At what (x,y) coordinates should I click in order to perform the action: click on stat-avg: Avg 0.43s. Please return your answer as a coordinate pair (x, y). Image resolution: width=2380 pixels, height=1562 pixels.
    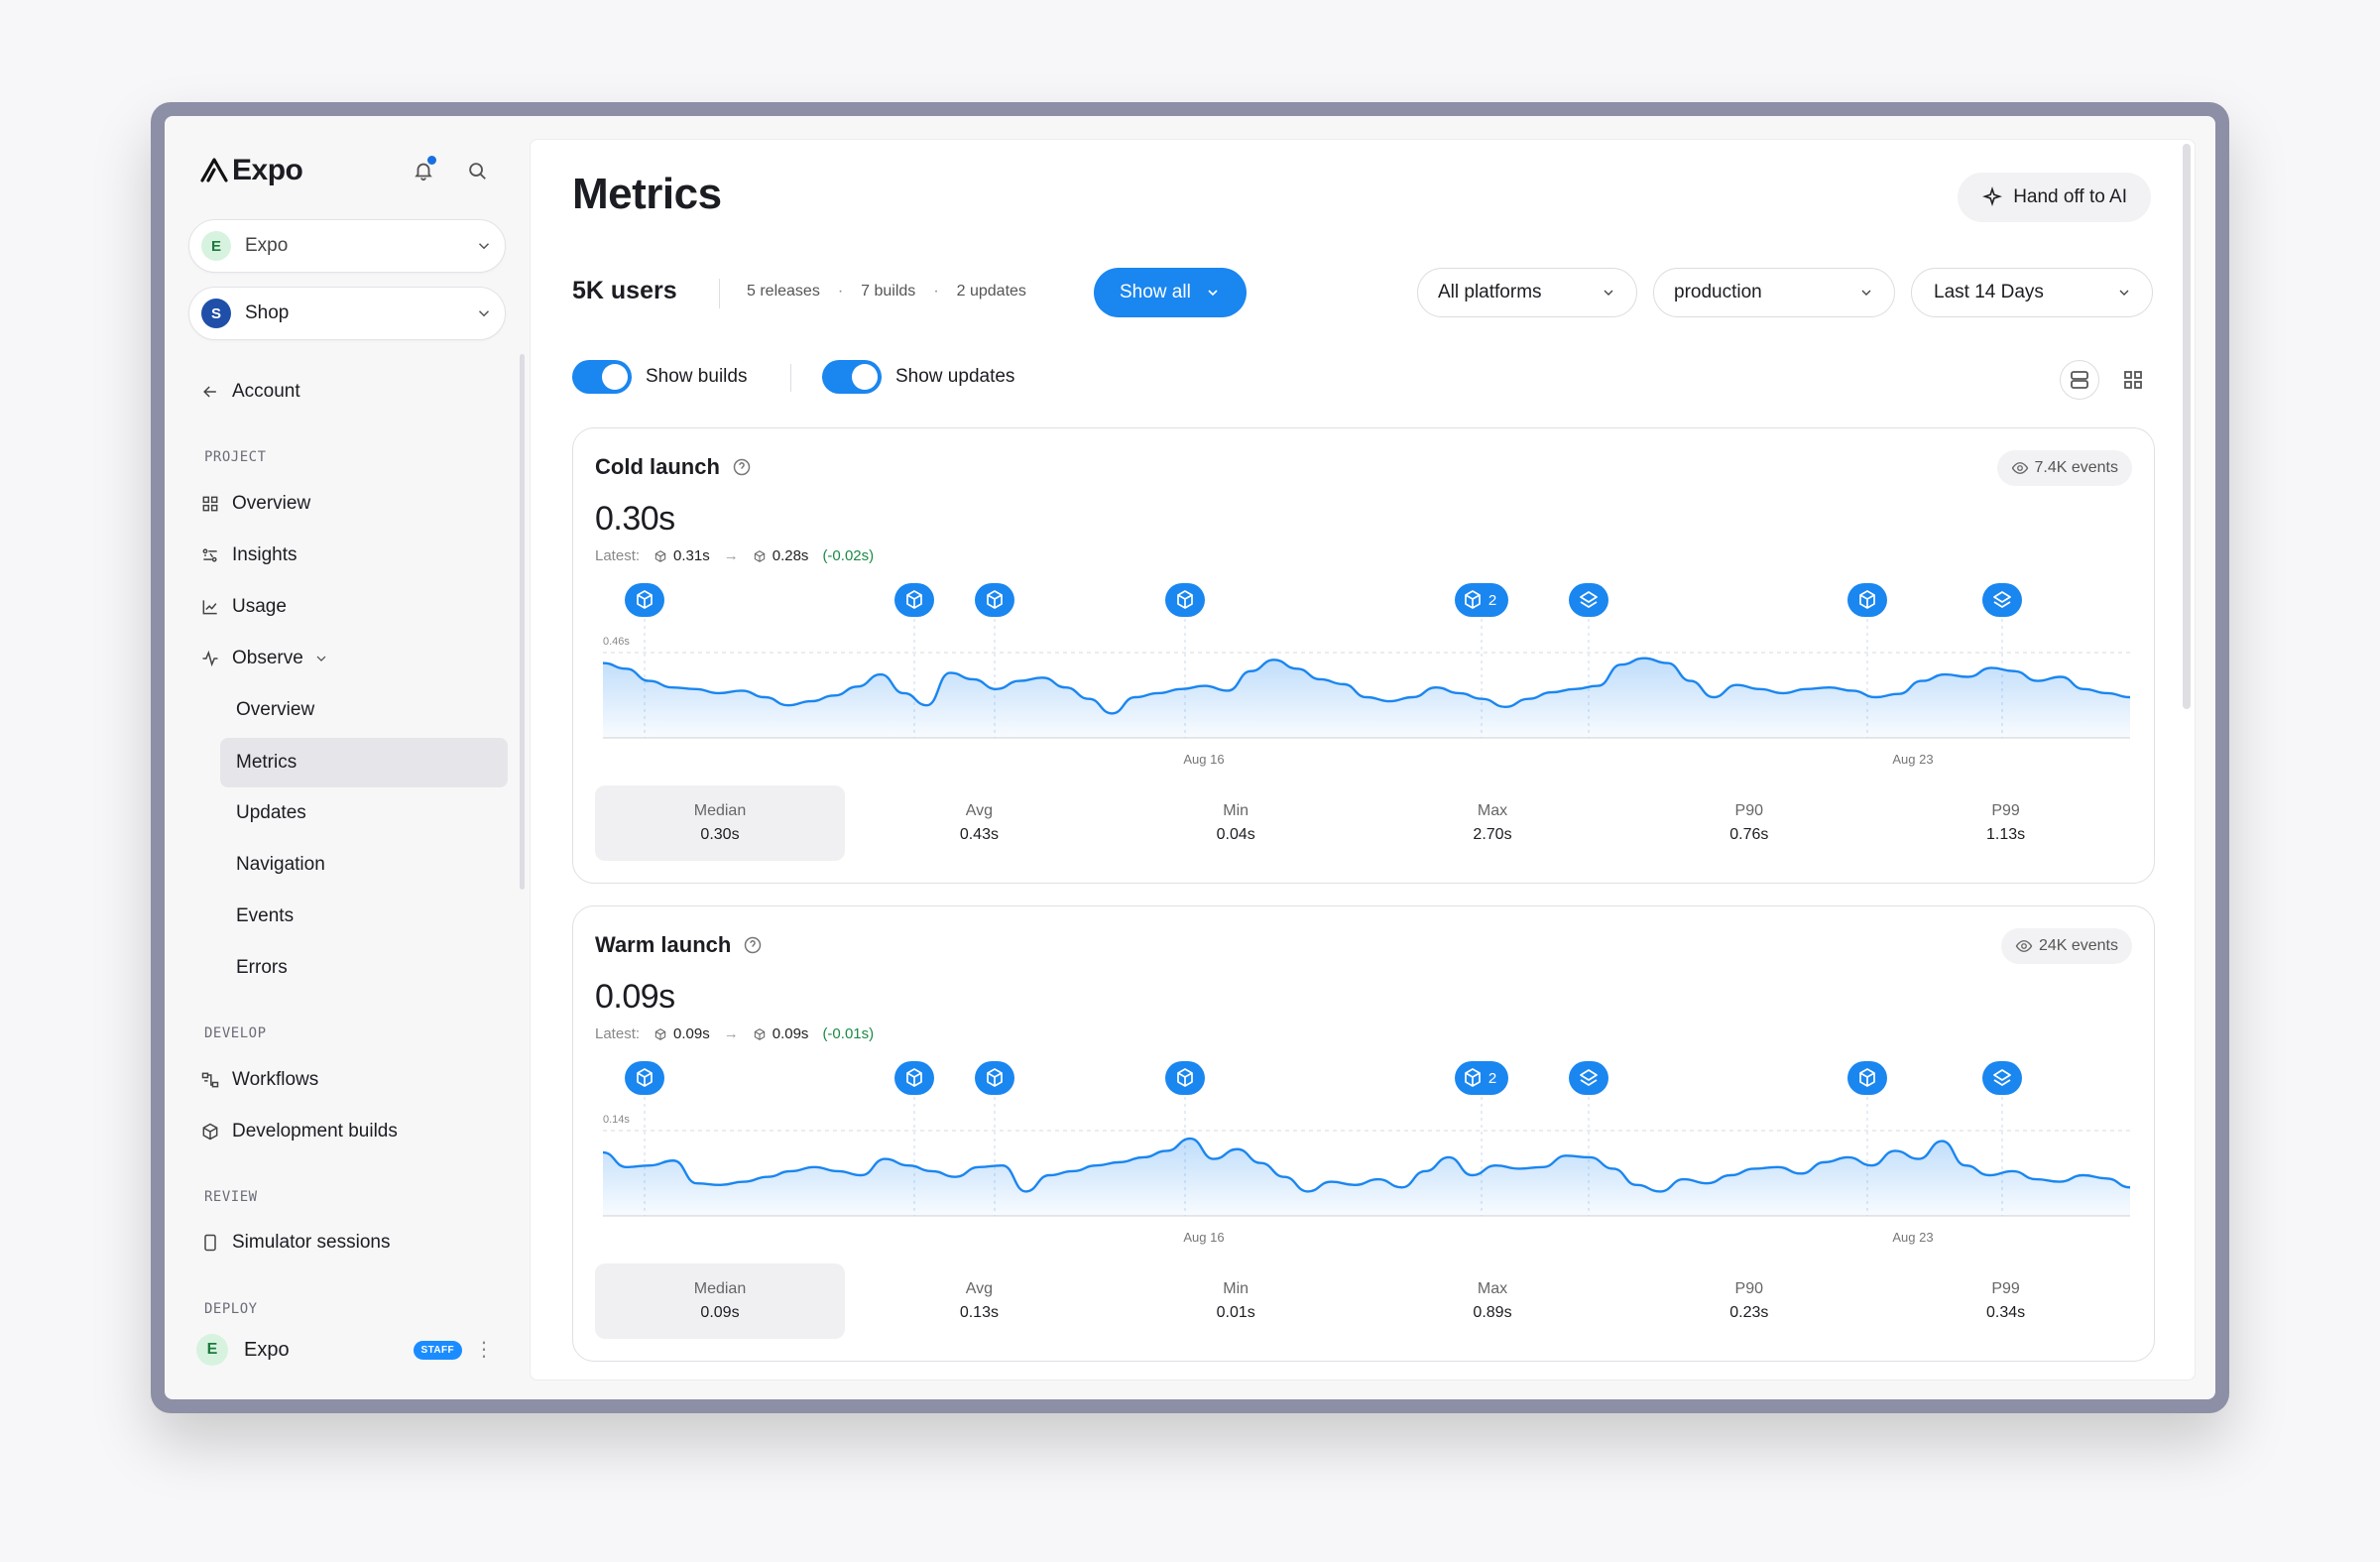
    Looking at the image, I should click on (979, 823).